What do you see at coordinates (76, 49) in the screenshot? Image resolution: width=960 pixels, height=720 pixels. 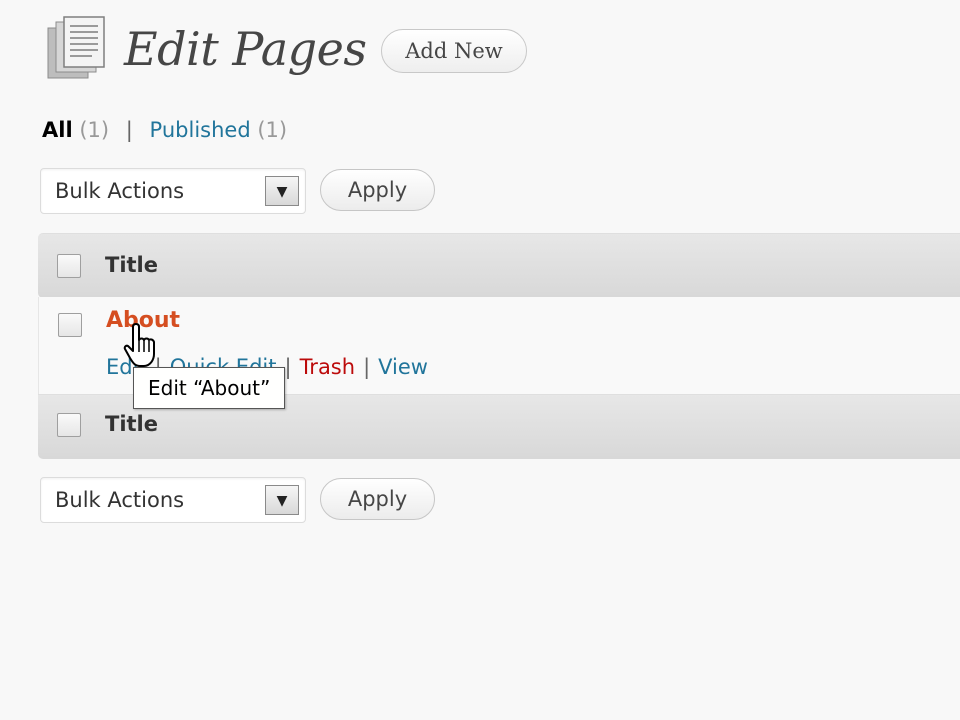 I see `pages-icon` at bounding box center [76, 49].